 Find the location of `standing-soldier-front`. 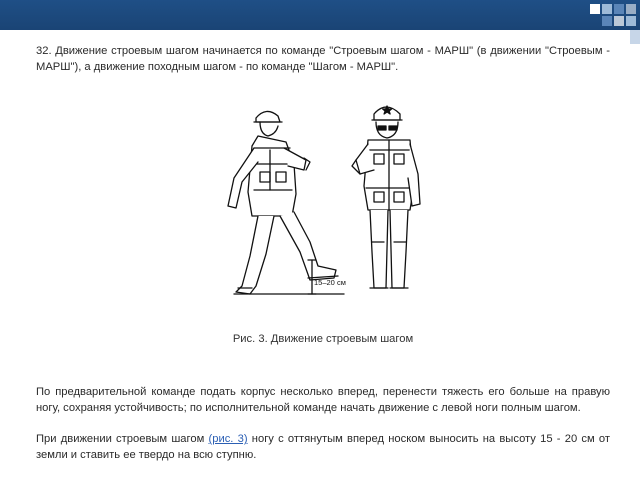

standing-soldier-front is located at coordinates (386, 197).